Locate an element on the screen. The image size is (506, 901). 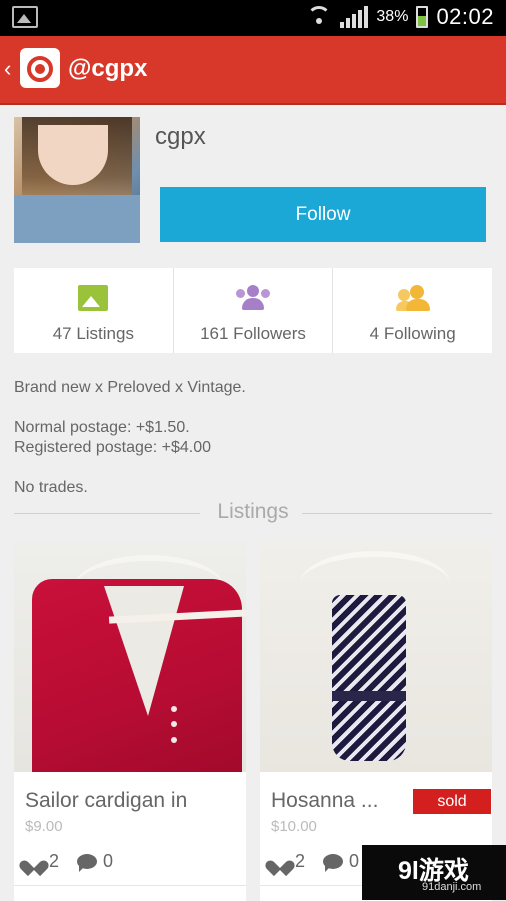
bio-line: Registered postage: +$4.00 is located at coordinates (113, 447).